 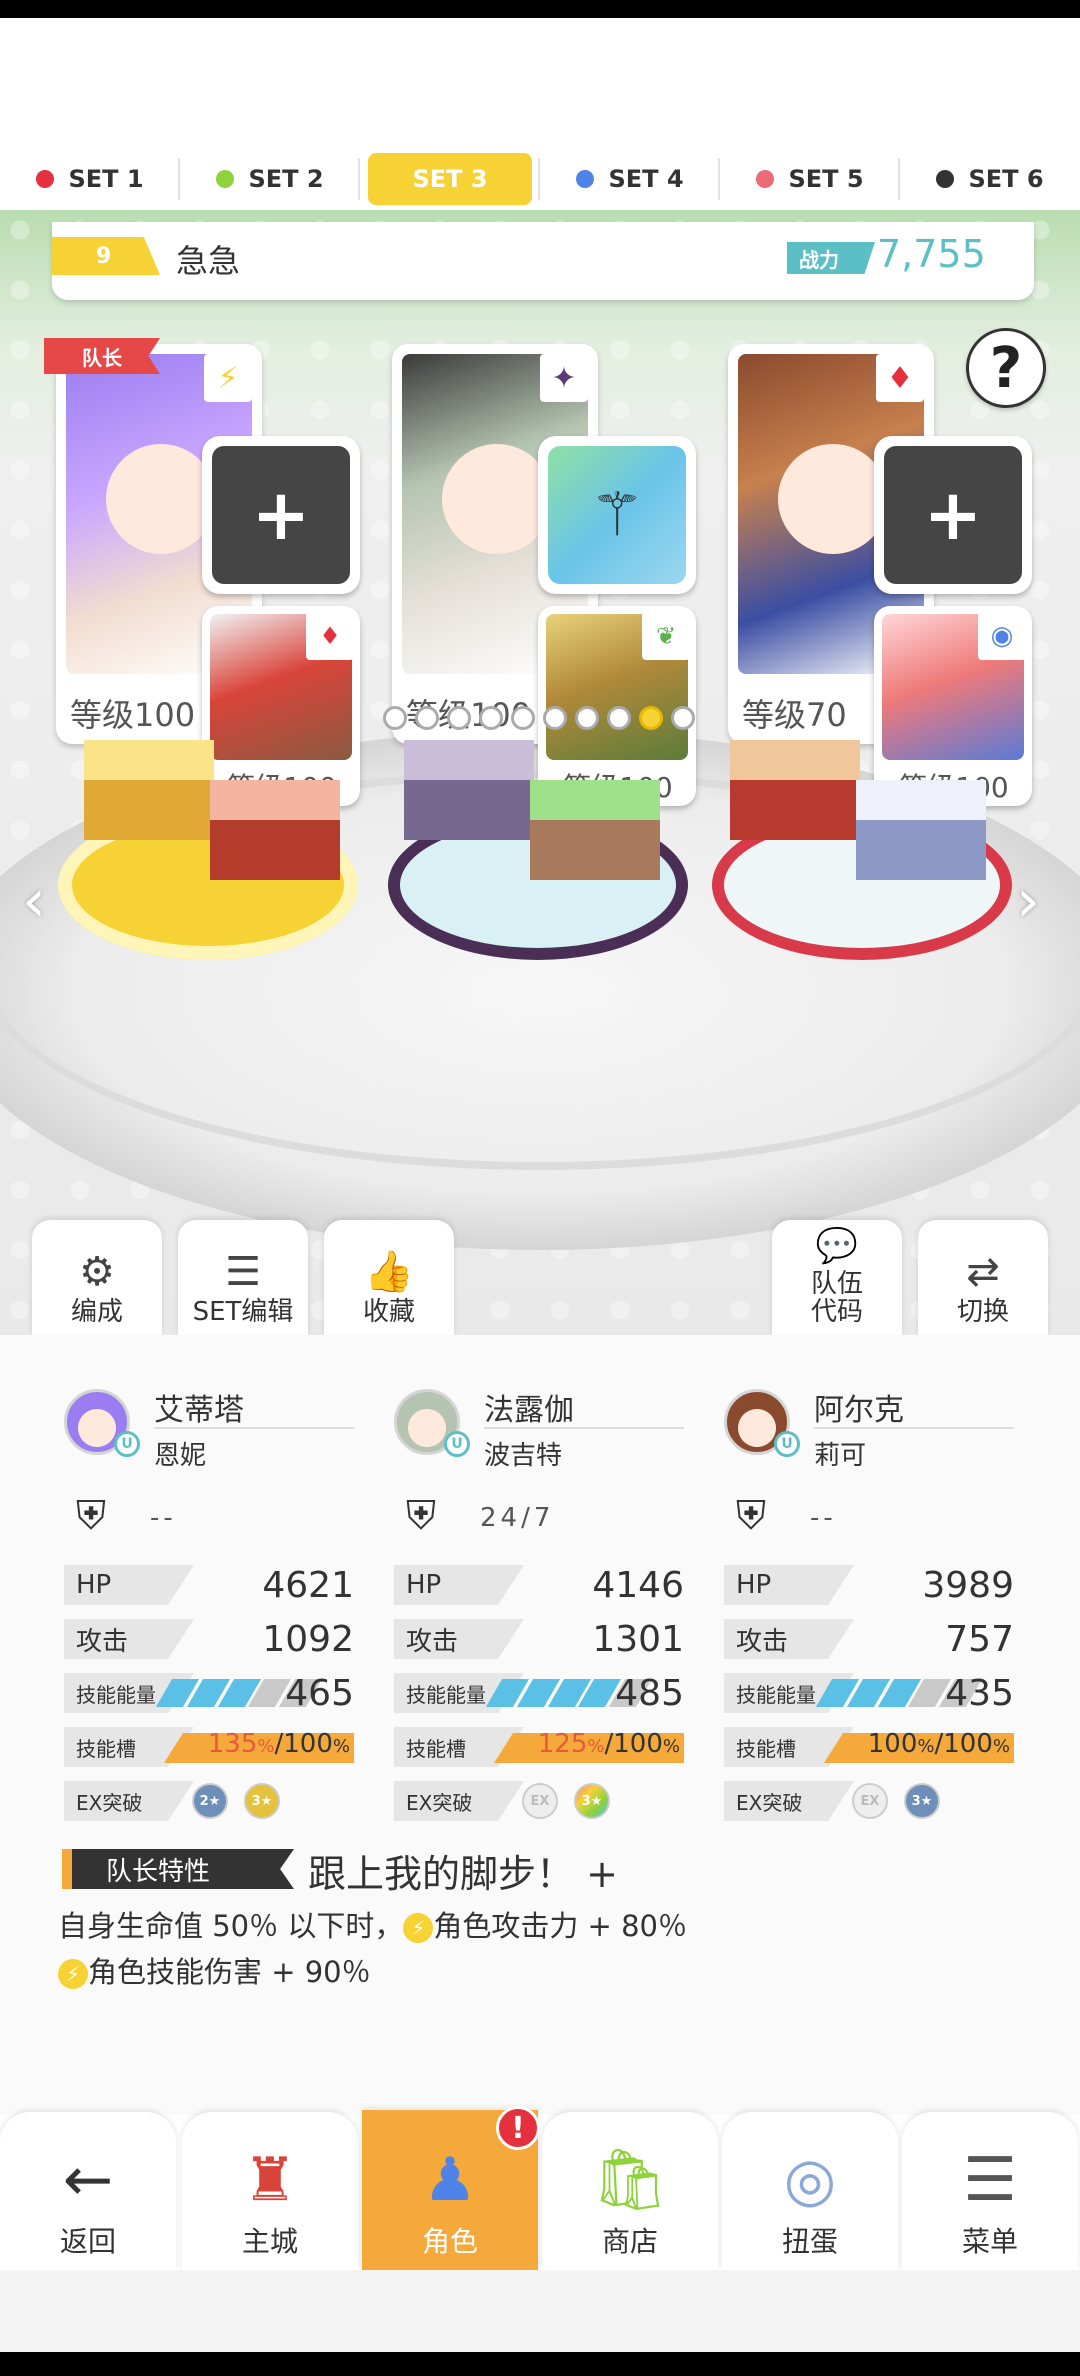 What do you see at coordinates (281, 515) in the screenshot?
I see `equipment-slot-1: +` at bounding box center [281, 515].